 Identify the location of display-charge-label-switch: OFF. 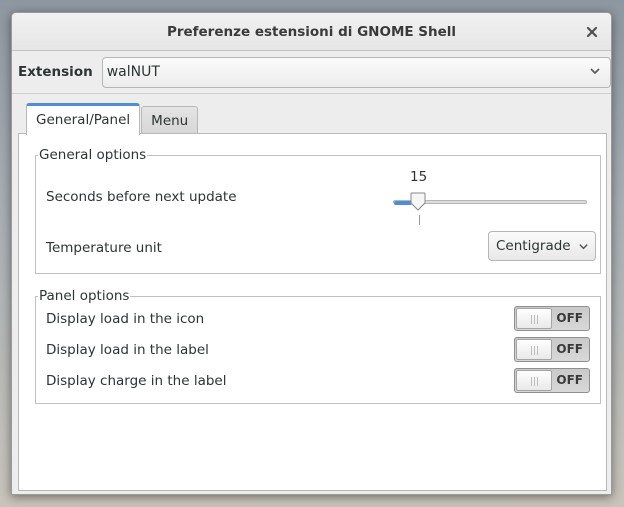
(552, 380).